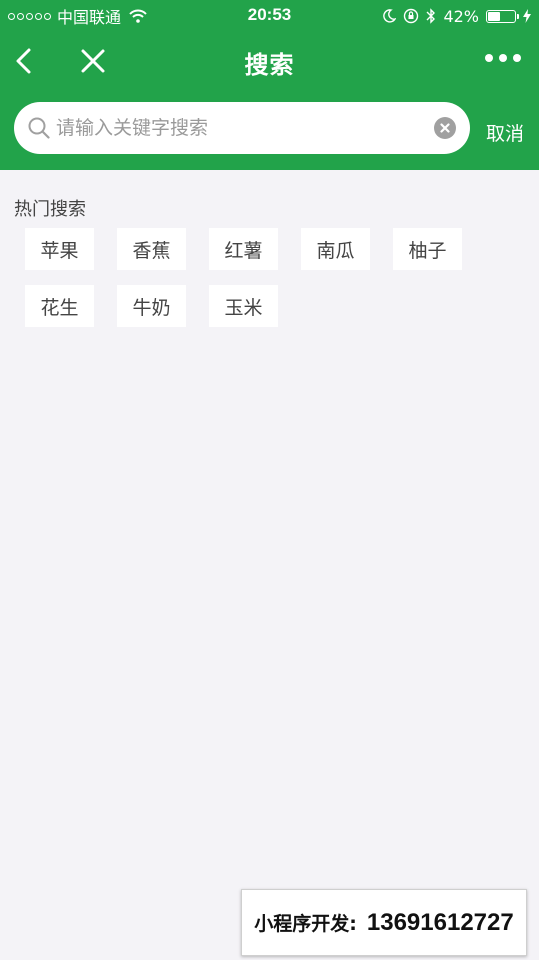 This screenshot has height=960, width=539. I want to click on hot-tag-pomelo: 柚子, so click(427, 249).